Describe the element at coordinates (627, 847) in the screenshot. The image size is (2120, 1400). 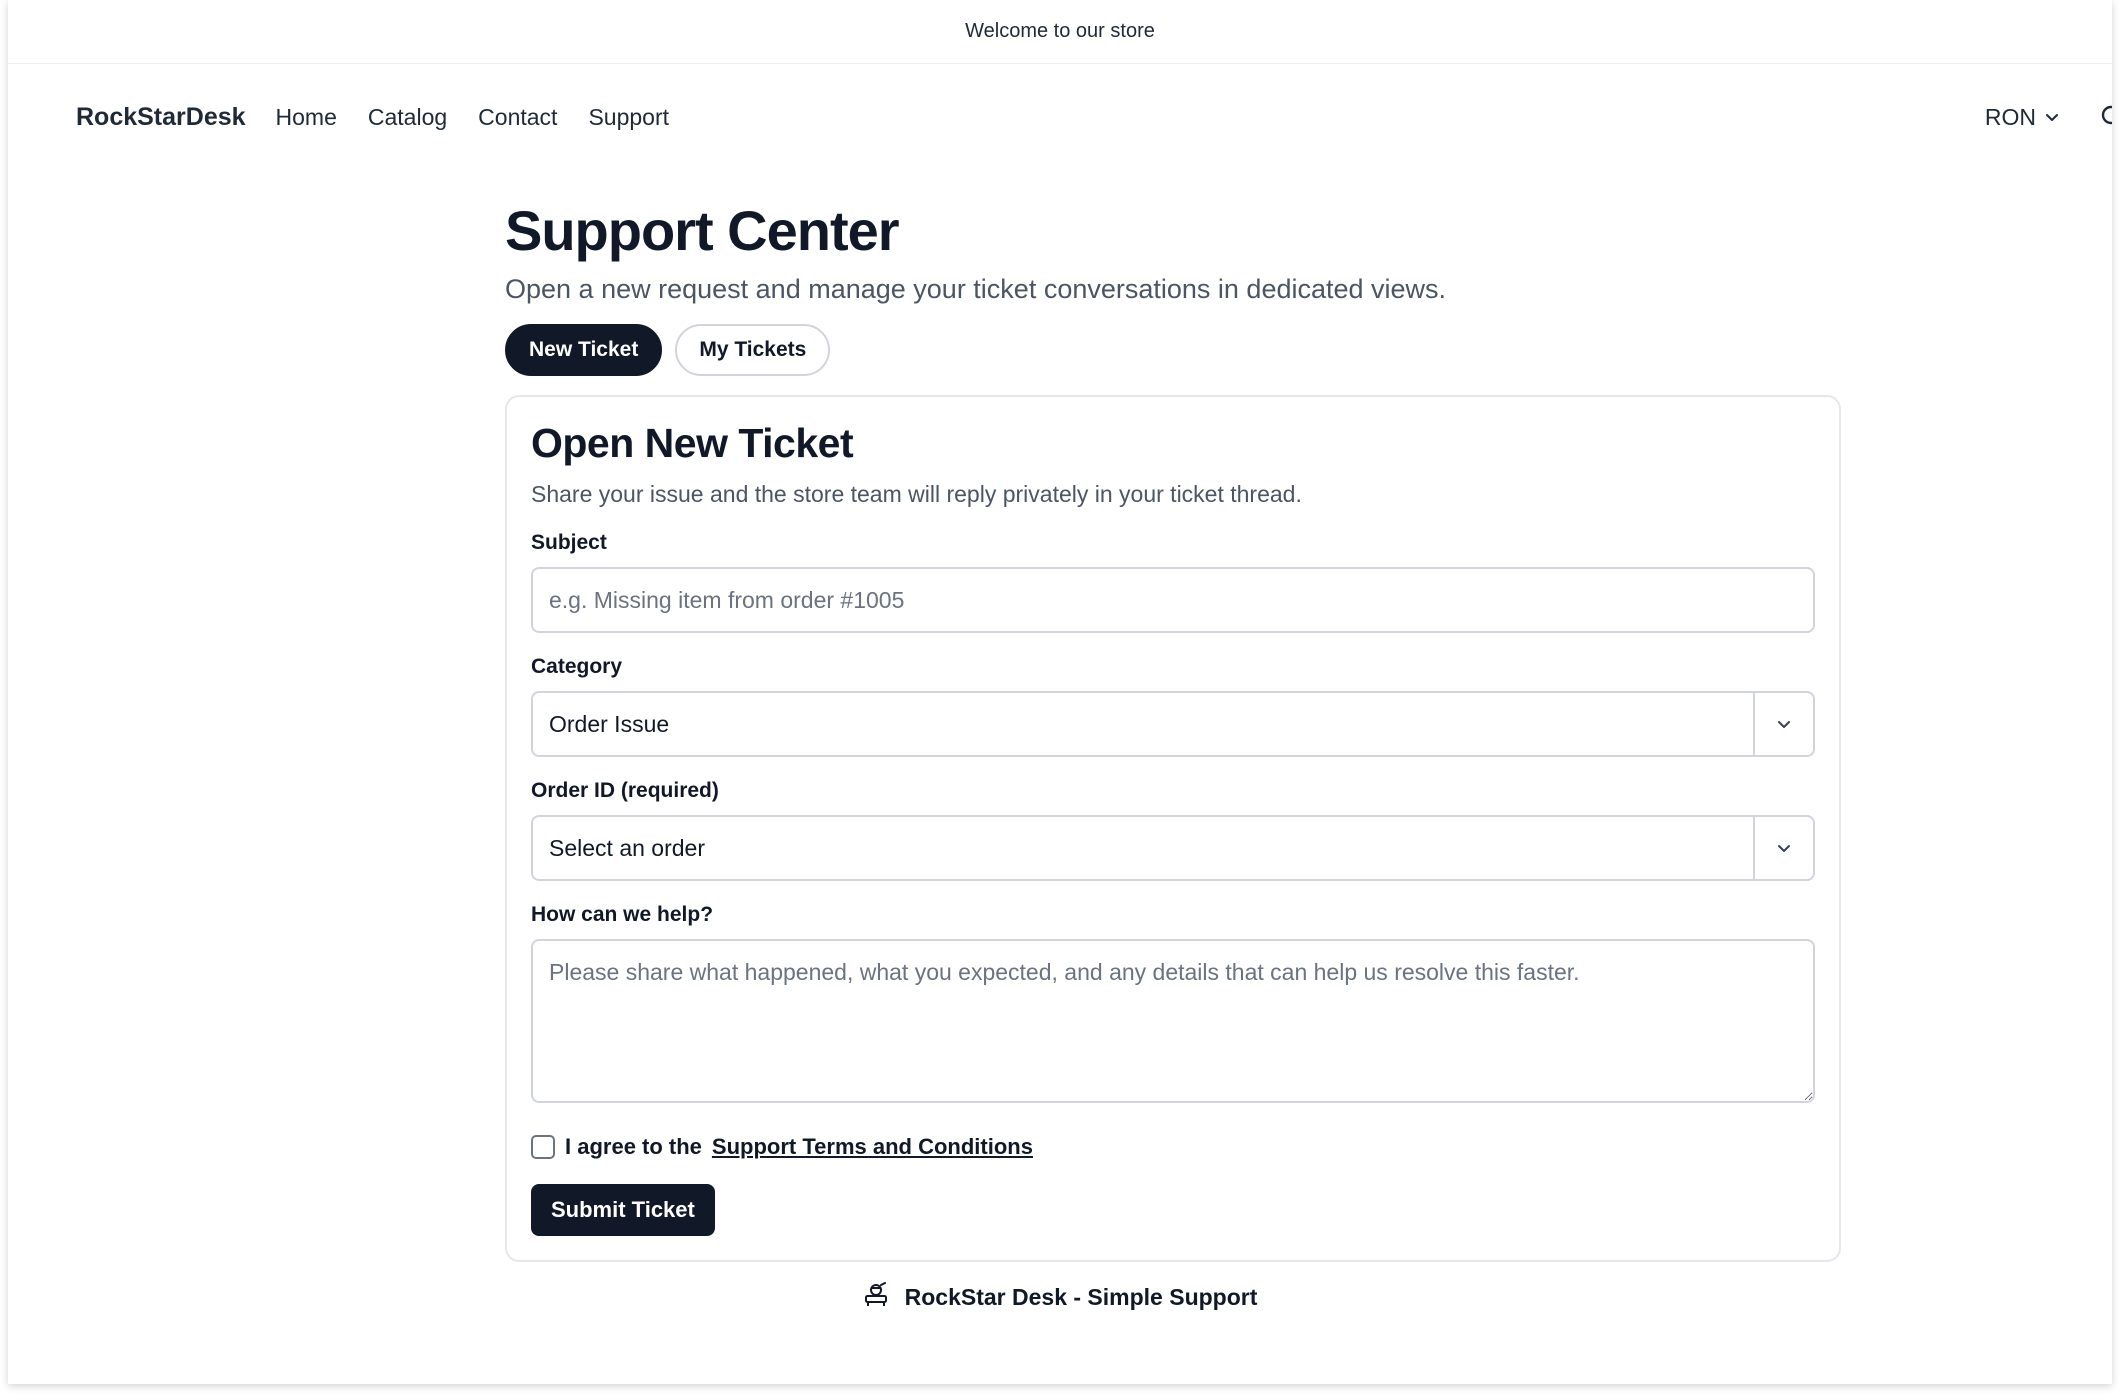
I see `order-id-selected-value: Select an order` at that location.